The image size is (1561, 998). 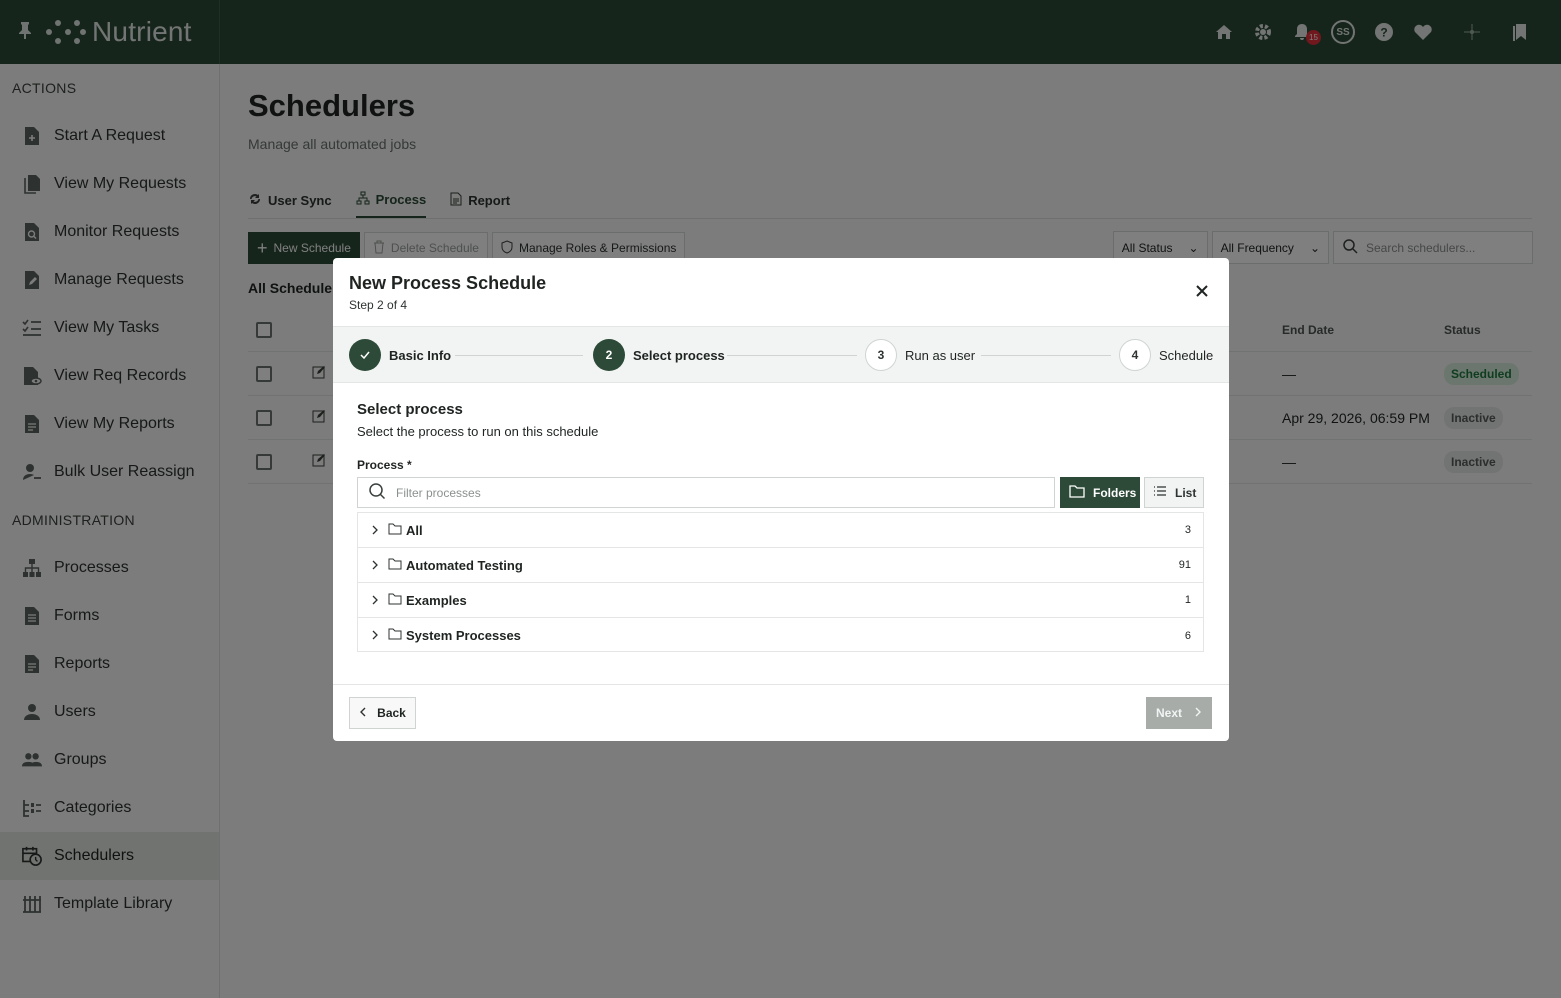 I want to click on search-icon, so click(x=377, y=492).